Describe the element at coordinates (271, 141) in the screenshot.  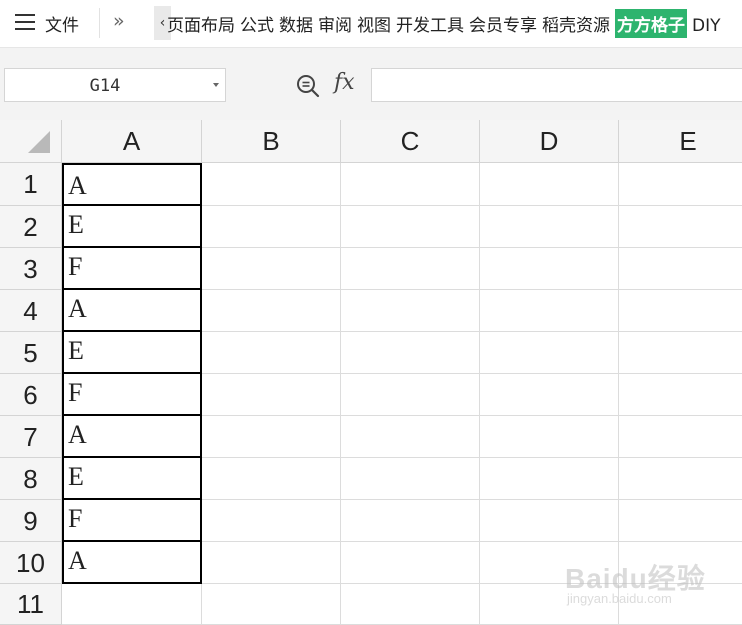
I see `column-header-b: B` at that location.